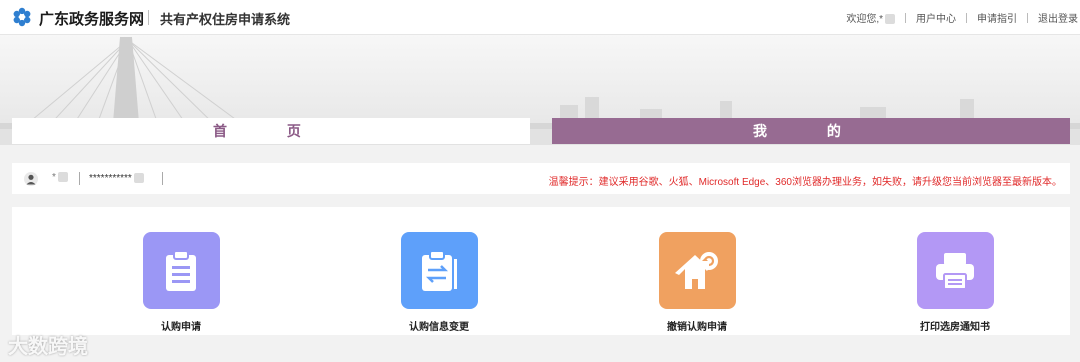  I want to click on user-name-blur, so click(62, 177).